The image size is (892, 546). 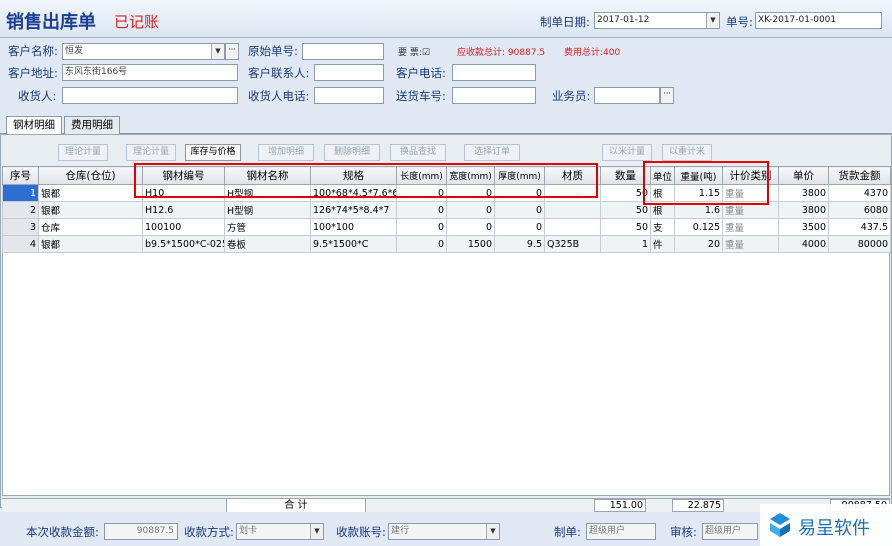 What do you see at coordinates (150, 95) in the screenshot?
I see `receiver-field` at bounding box center [150, 95].